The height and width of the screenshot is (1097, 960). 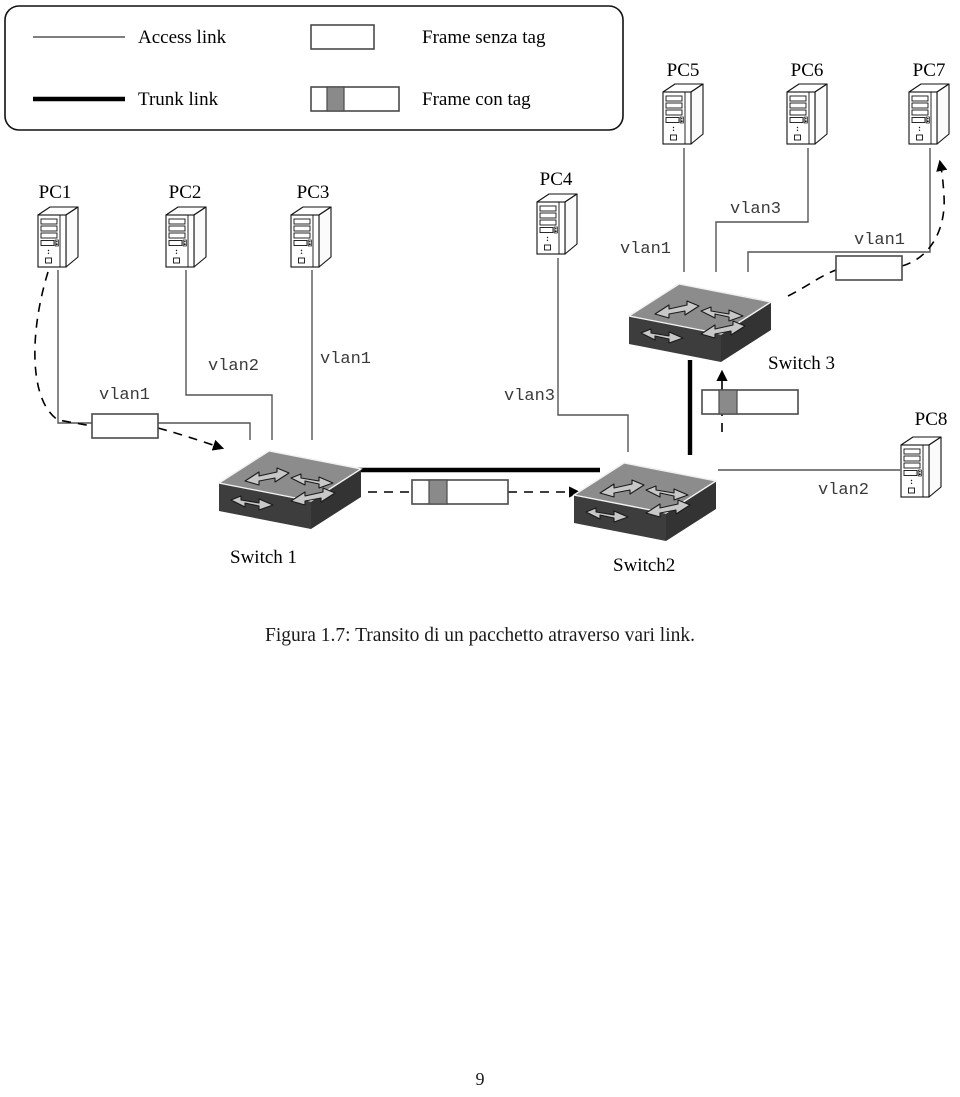 I want to click on vlan-label-pc7: vlan1, so click(x=879, y=240).